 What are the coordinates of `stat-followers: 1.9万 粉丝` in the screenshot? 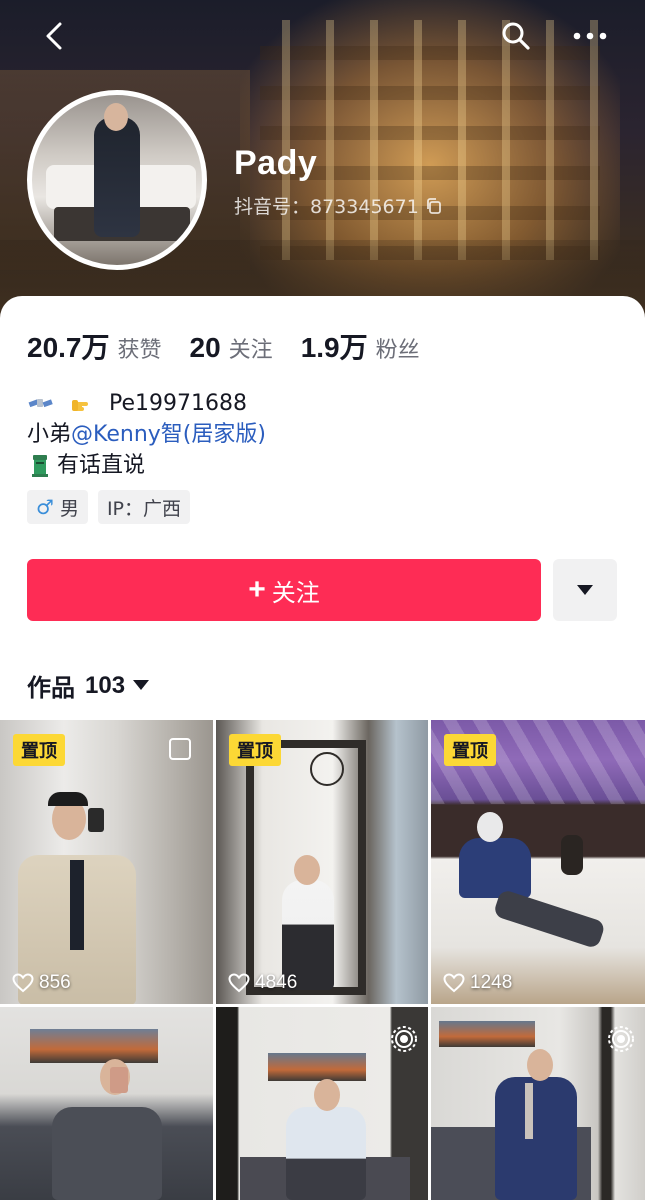 It's located at (360, 346).